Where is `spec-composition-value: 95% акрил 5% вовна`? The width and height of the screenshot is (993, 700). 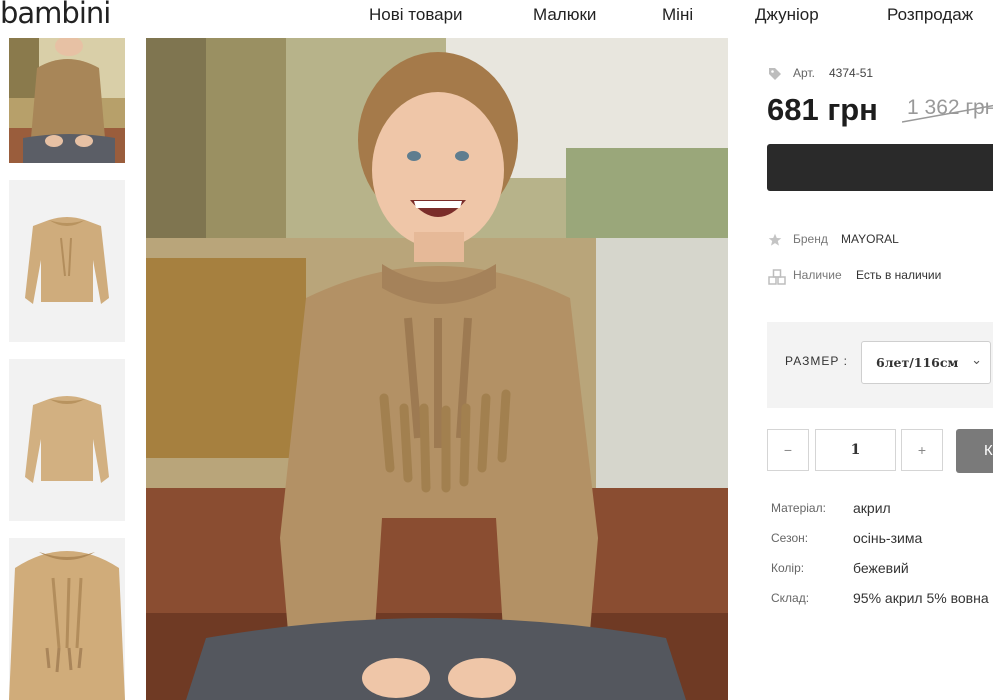
spec-composition-value: 95% акрил 5% вовна is located at coordinates (921, 598).